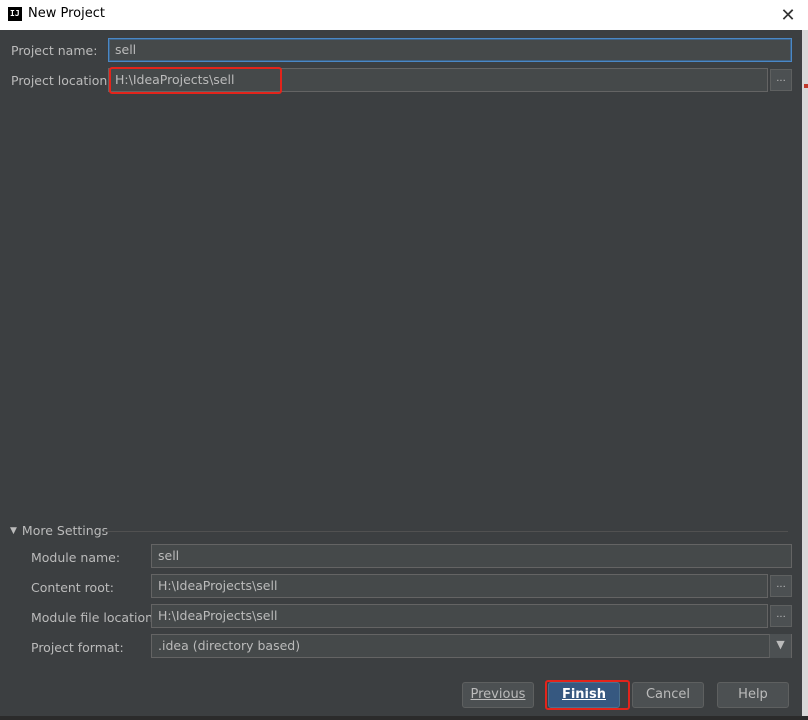 This screenshot has width=808, height=720. Describe the element at coordinates (780, 646) in the screenshot. I see `chevron-down-icon: ▼` at that location.